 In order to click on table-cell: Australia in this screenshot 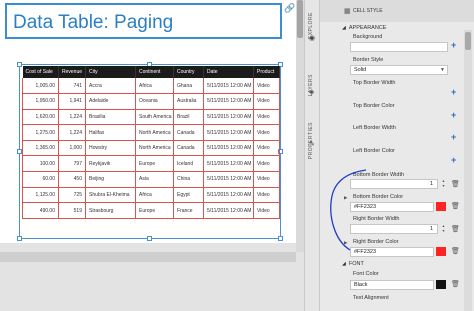, I will do `click(188, 101)`.